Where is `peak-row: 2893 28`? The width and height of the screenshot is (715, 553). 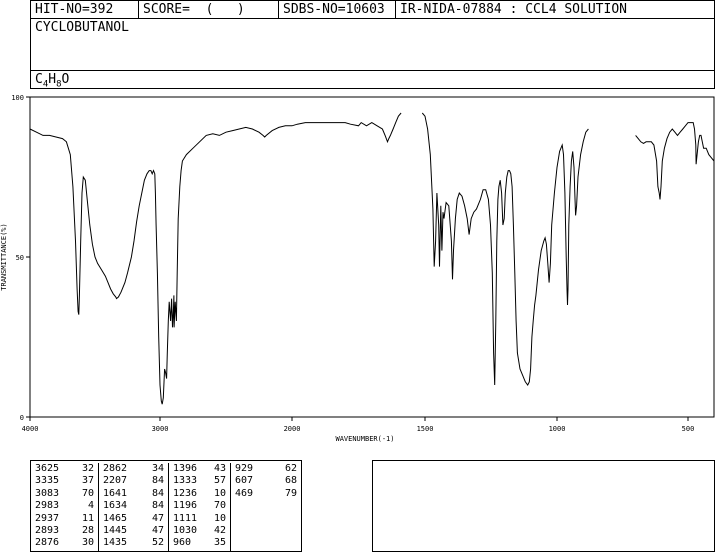 peak-row: 2893 28 is located at coordinates (64, 531).